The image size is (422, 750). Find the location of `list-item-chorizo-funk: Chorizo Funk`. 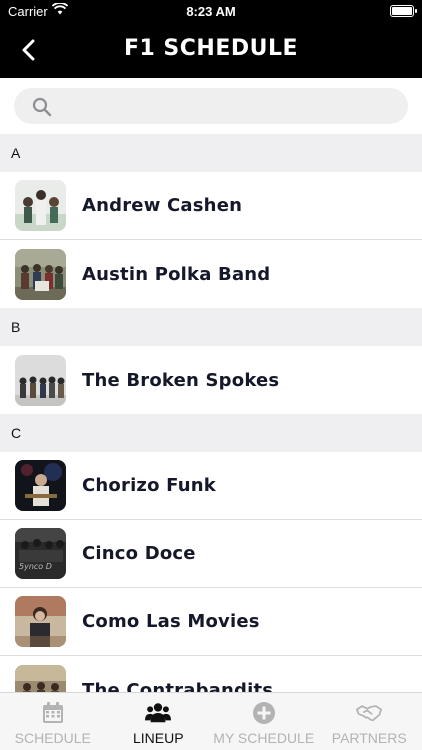

list-item-chorizo-funk: Chorizo Funk is located at coordinates (211, 486).